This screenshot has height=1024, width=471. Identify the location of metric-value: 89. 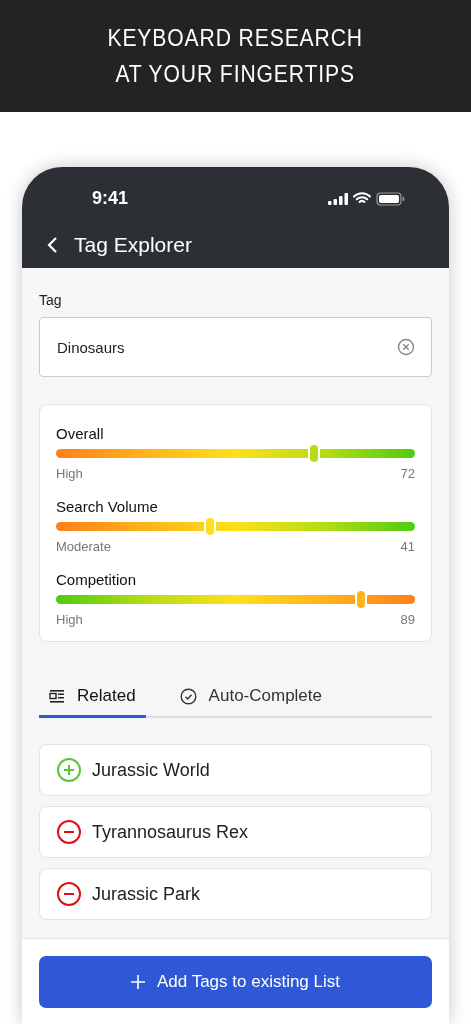
(407, 619).